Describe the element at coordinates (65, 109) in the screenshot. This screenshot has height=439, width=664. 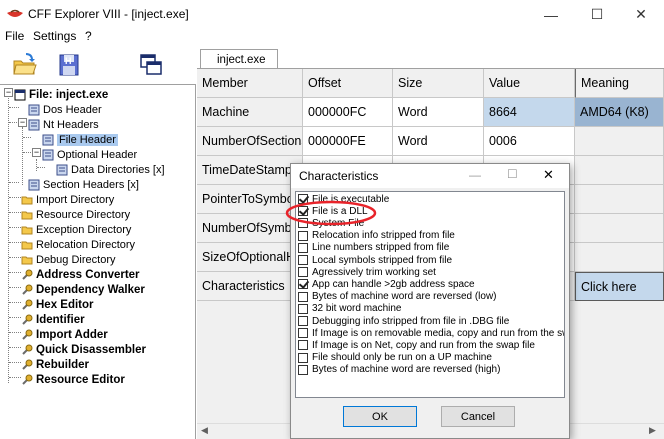
I see `tree-item: Dos Header` at that location.